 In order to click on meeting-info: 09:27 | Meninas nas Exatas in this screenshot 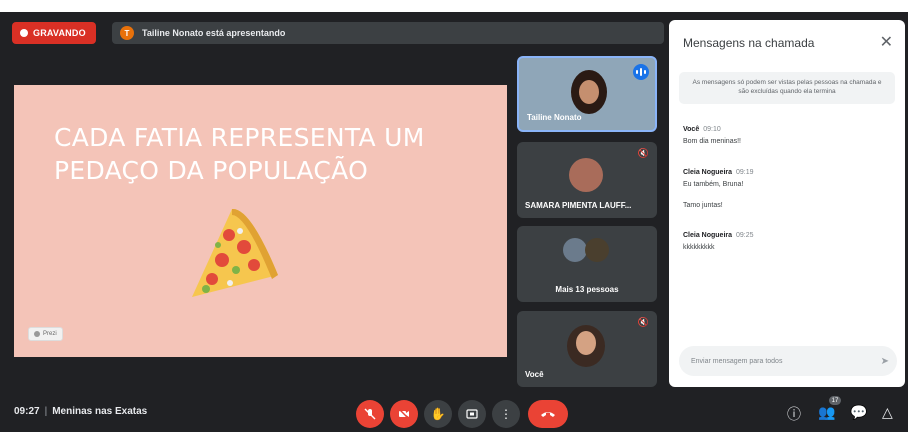, I will do `click(81, 411)`.